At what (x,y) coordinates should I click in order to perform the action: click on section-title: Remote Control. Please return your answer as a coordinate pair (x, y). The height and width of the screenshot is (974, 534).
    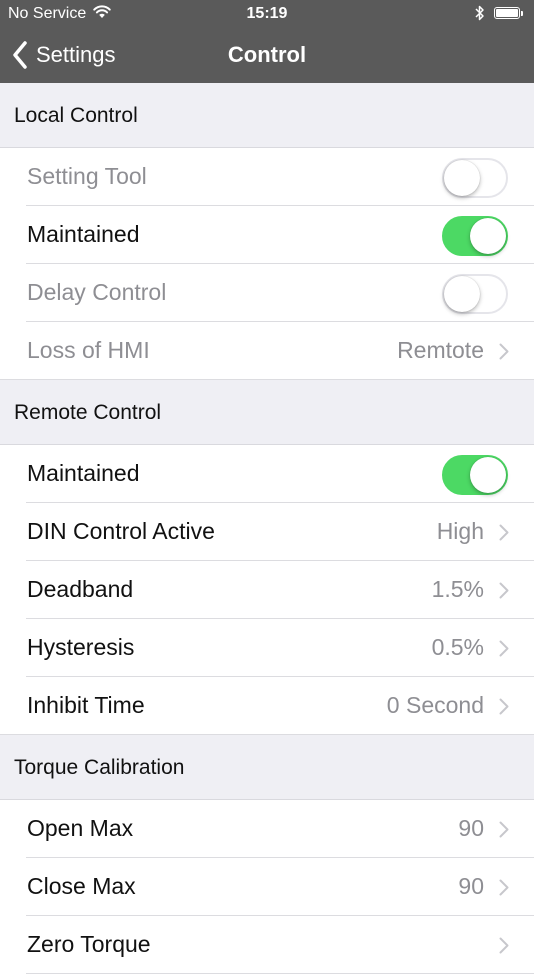
    Looking at the image, I should click on (88, 412).